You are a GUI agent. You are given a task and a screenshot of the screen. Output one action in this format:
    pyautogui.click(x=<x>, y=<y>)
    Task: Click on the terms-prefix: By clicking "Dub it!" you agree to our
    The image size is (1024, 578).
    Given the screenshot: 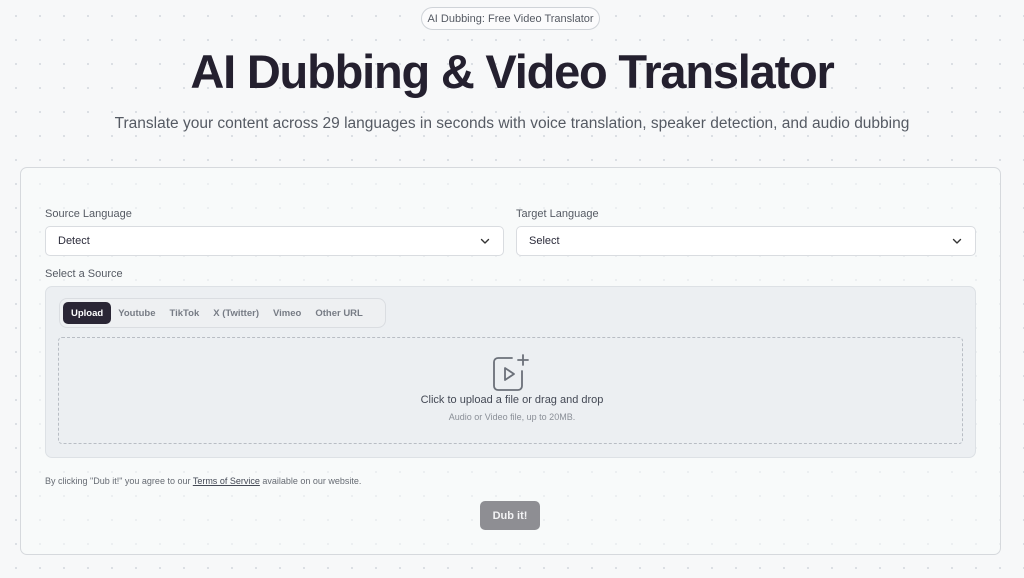 What is the action you would take?
    pyautogui.click(x=118, y=481)
    